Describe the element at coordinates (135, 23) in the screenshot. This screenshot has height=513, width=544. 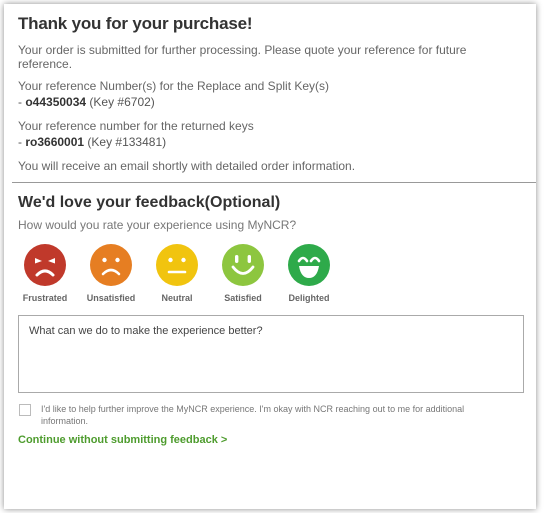
I see `page-title: Thank you for your purchase!` at that location.